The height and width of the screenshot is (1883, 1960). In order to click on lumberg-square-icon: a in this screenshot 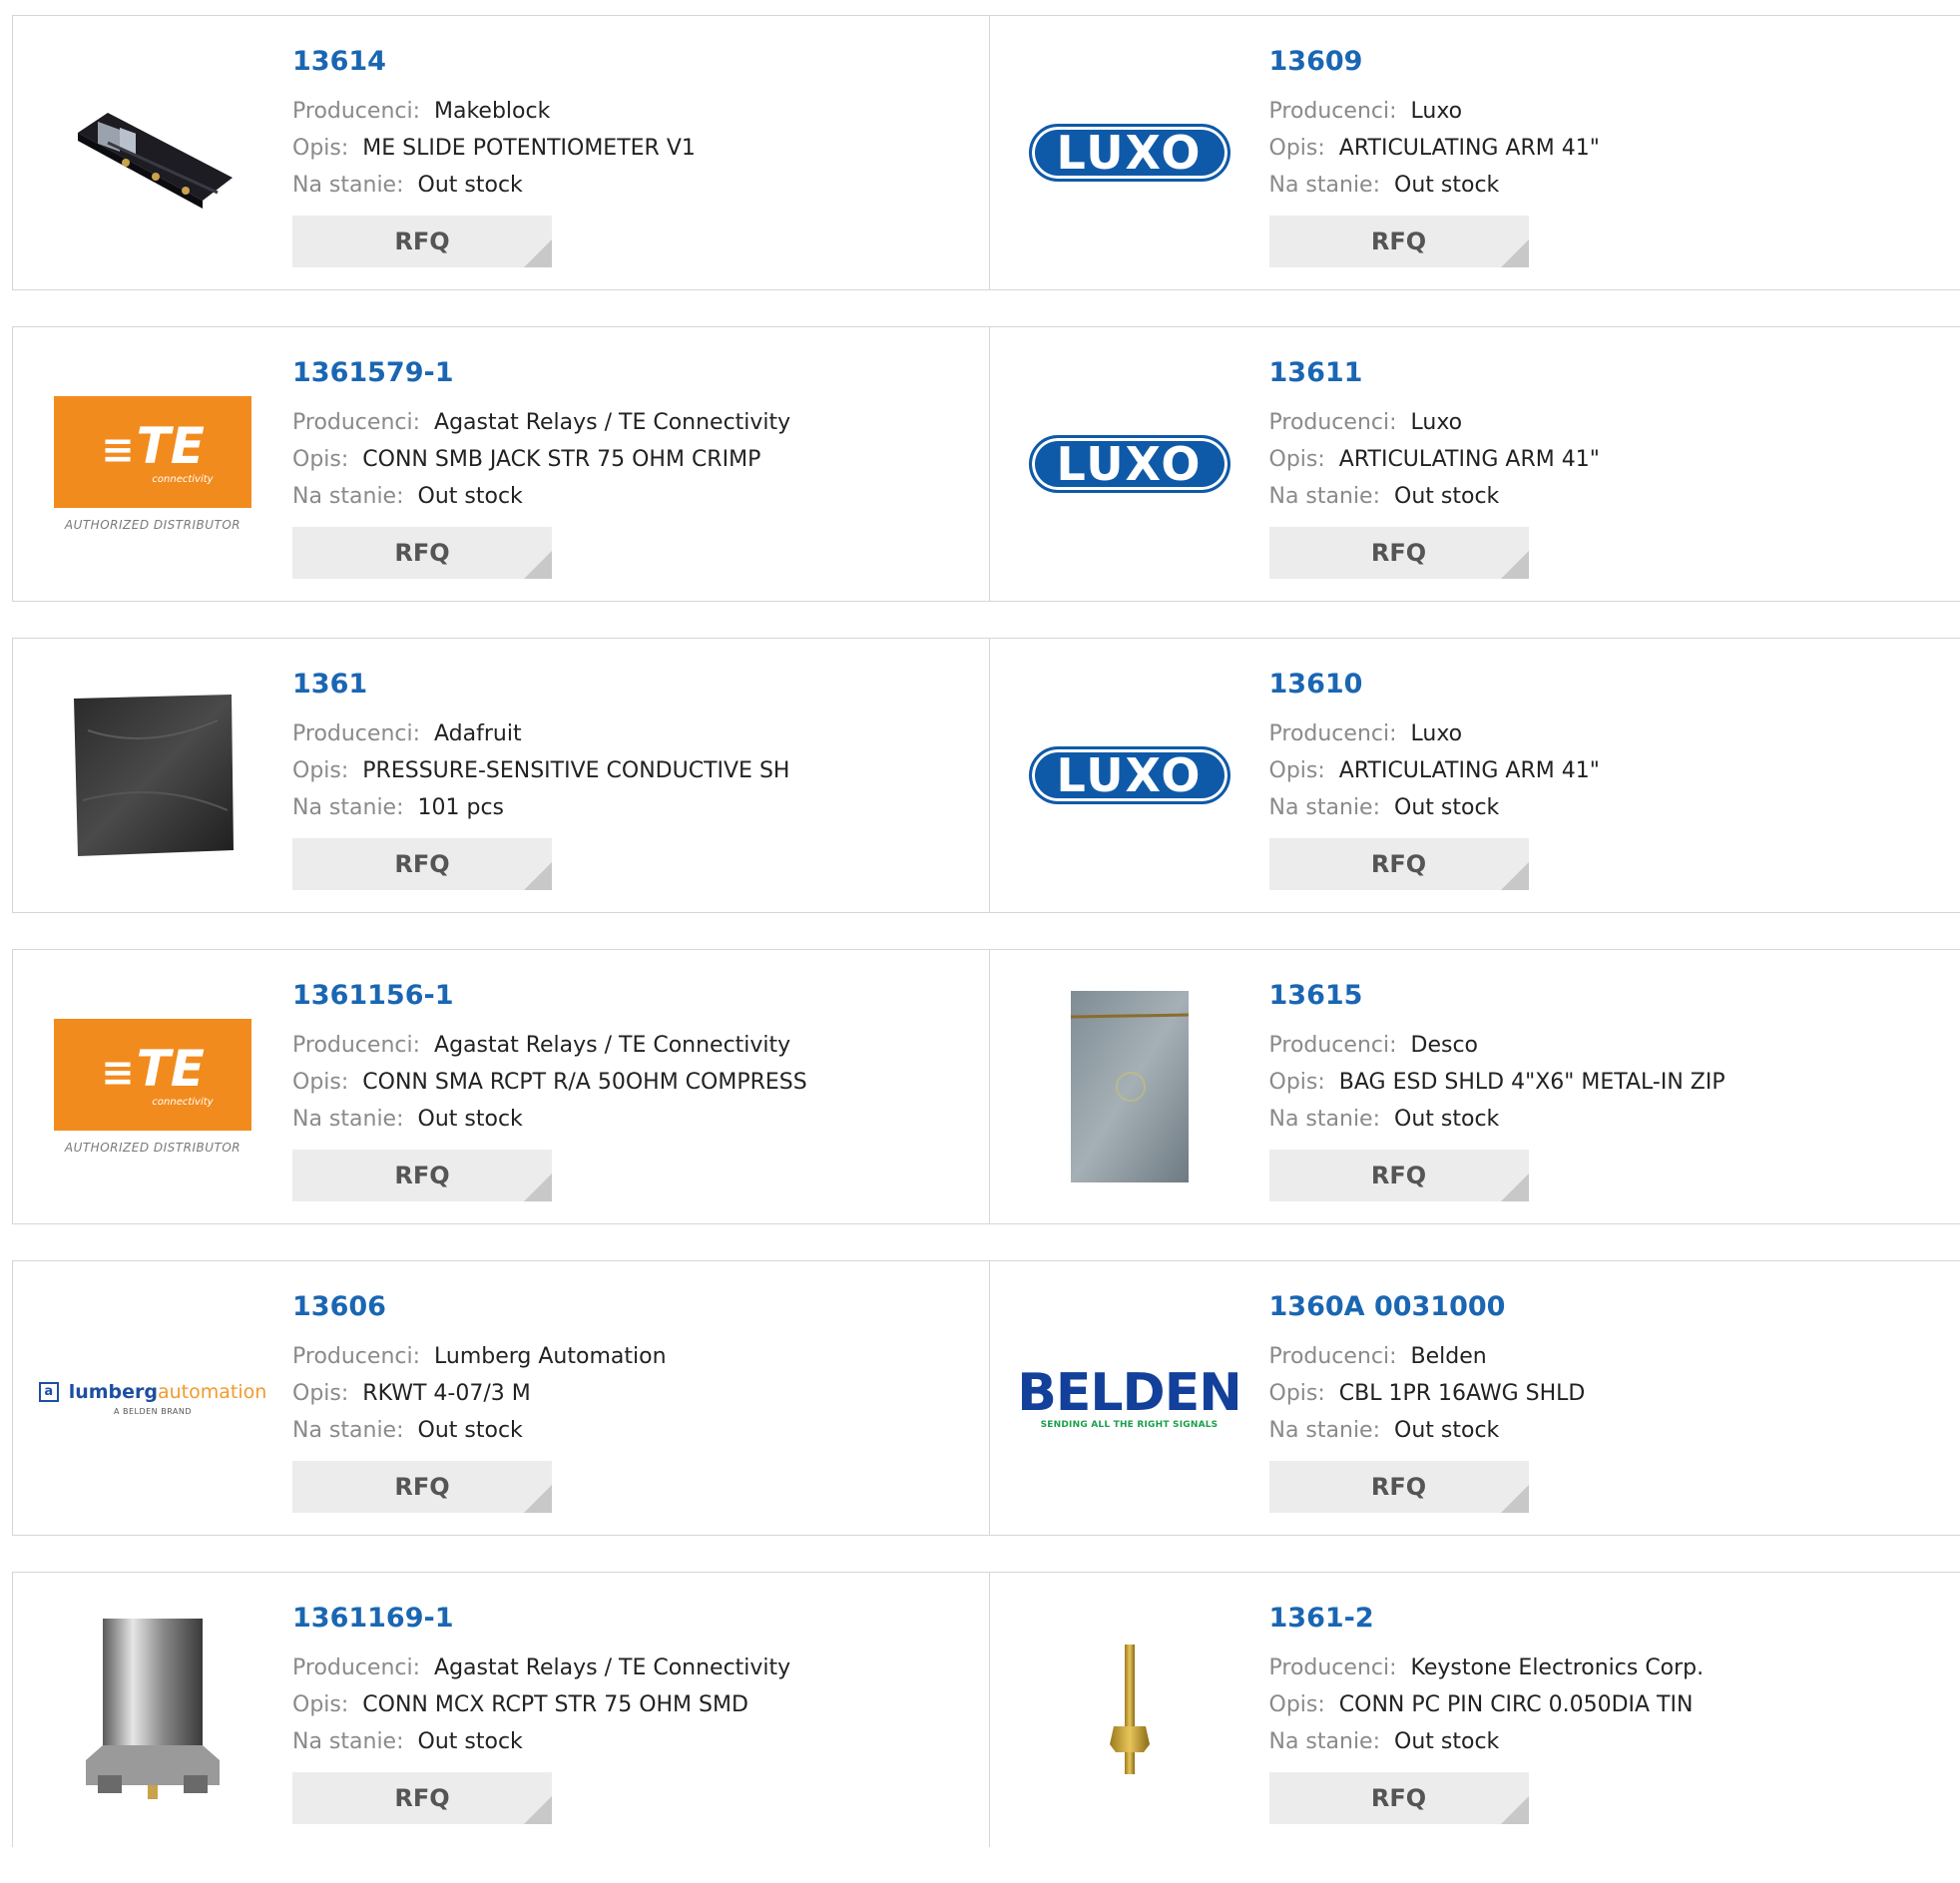, I will do `click(49, 1392)`.